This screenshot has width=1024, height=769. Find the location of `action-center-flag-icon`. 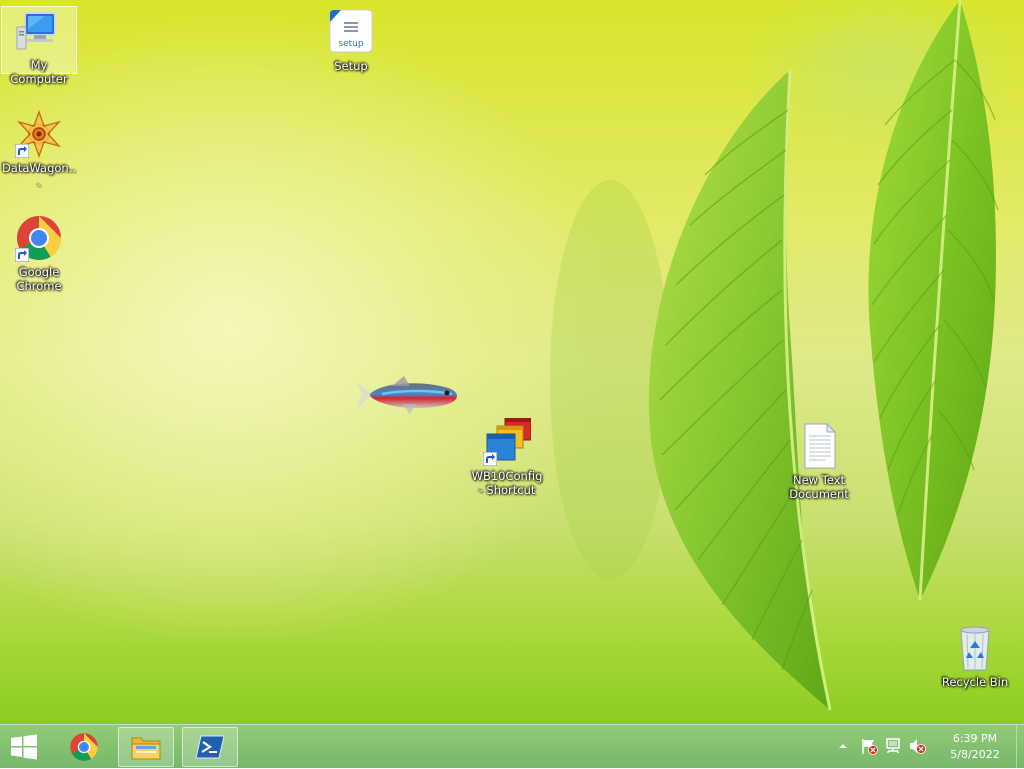

action-center-flag-icon is located at coordinates (869, 746).